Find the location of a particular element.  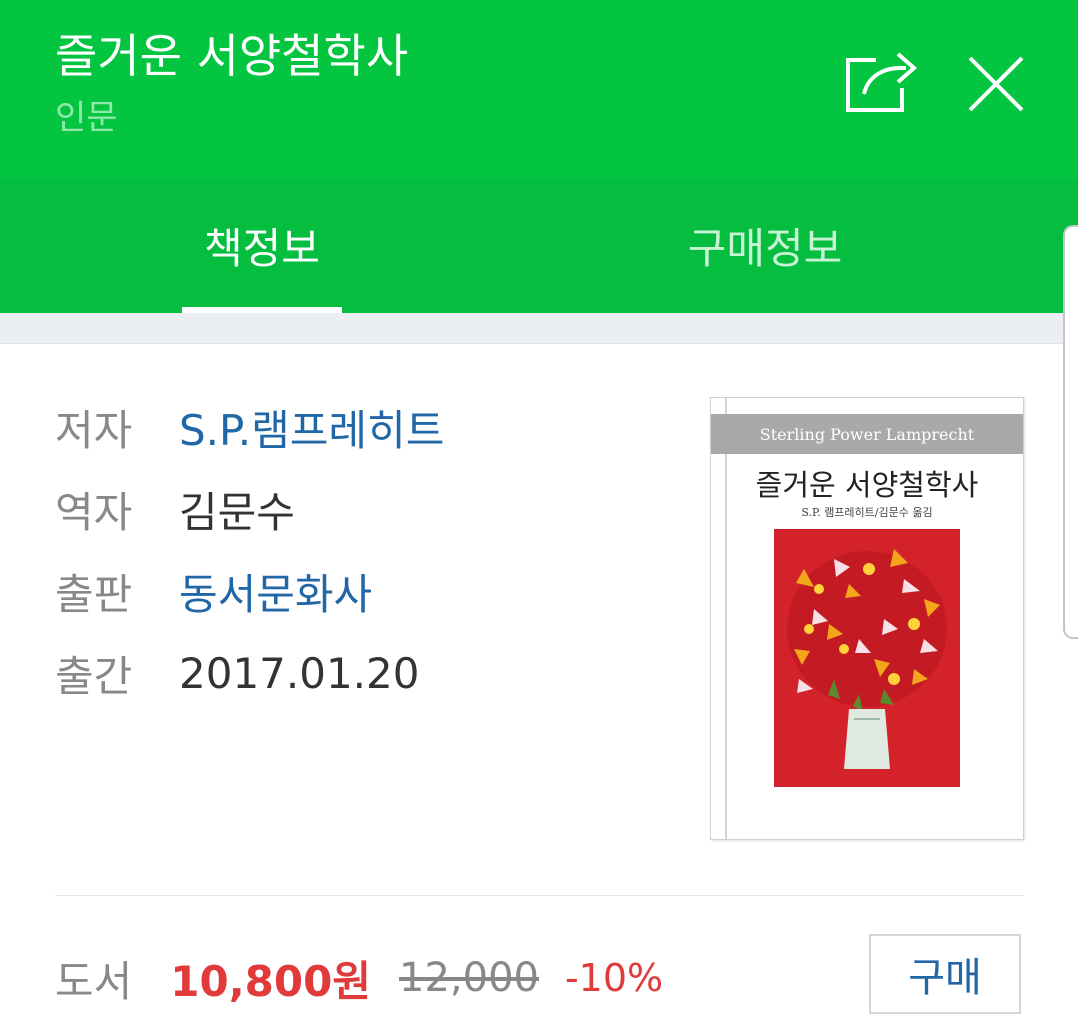

info-row-publisher: 출판 동서문화사 is located at coordinates (249, 591).